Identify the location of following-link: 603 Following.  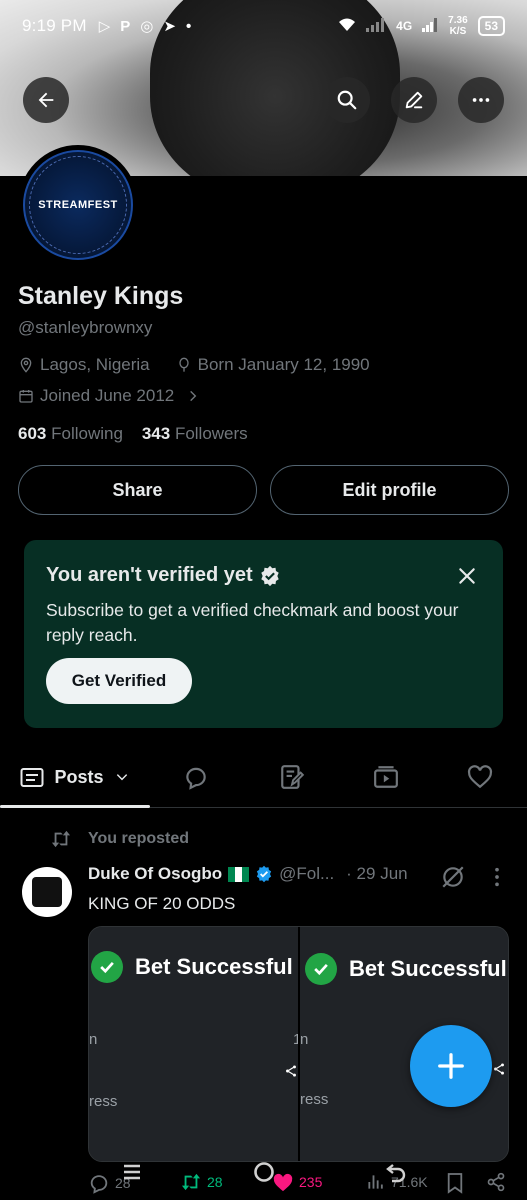
(70, 433).